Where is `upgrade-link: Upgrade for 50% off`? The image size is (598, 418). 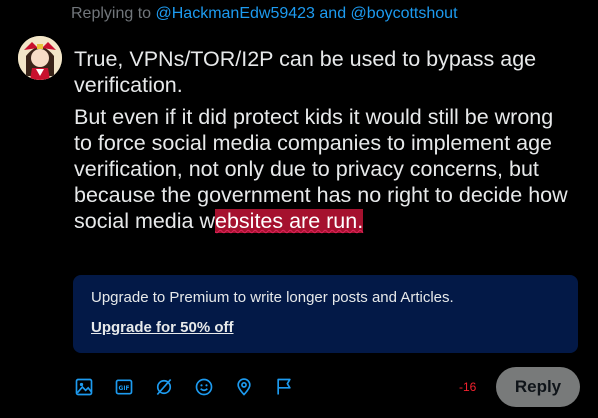 upgrade-link: Upgrade for 50% off is located at coordinates (162, 327).